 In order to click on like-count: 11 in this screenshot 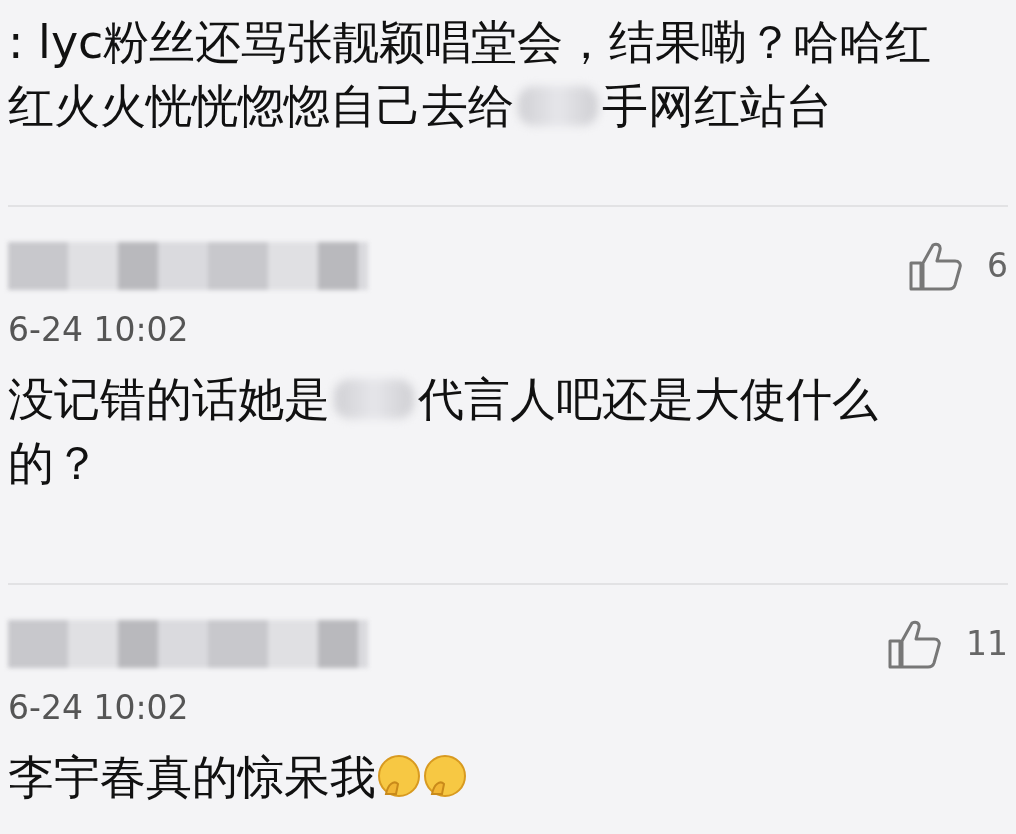, I will do `click(987, 644)`.